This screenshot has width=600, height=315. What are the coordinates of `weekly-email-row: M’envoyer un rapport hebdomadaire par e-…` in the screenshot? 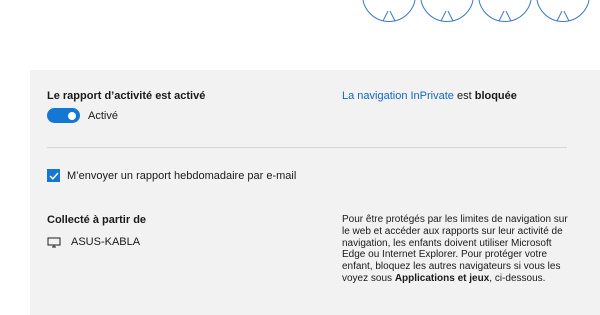 It's located at (171, 175).